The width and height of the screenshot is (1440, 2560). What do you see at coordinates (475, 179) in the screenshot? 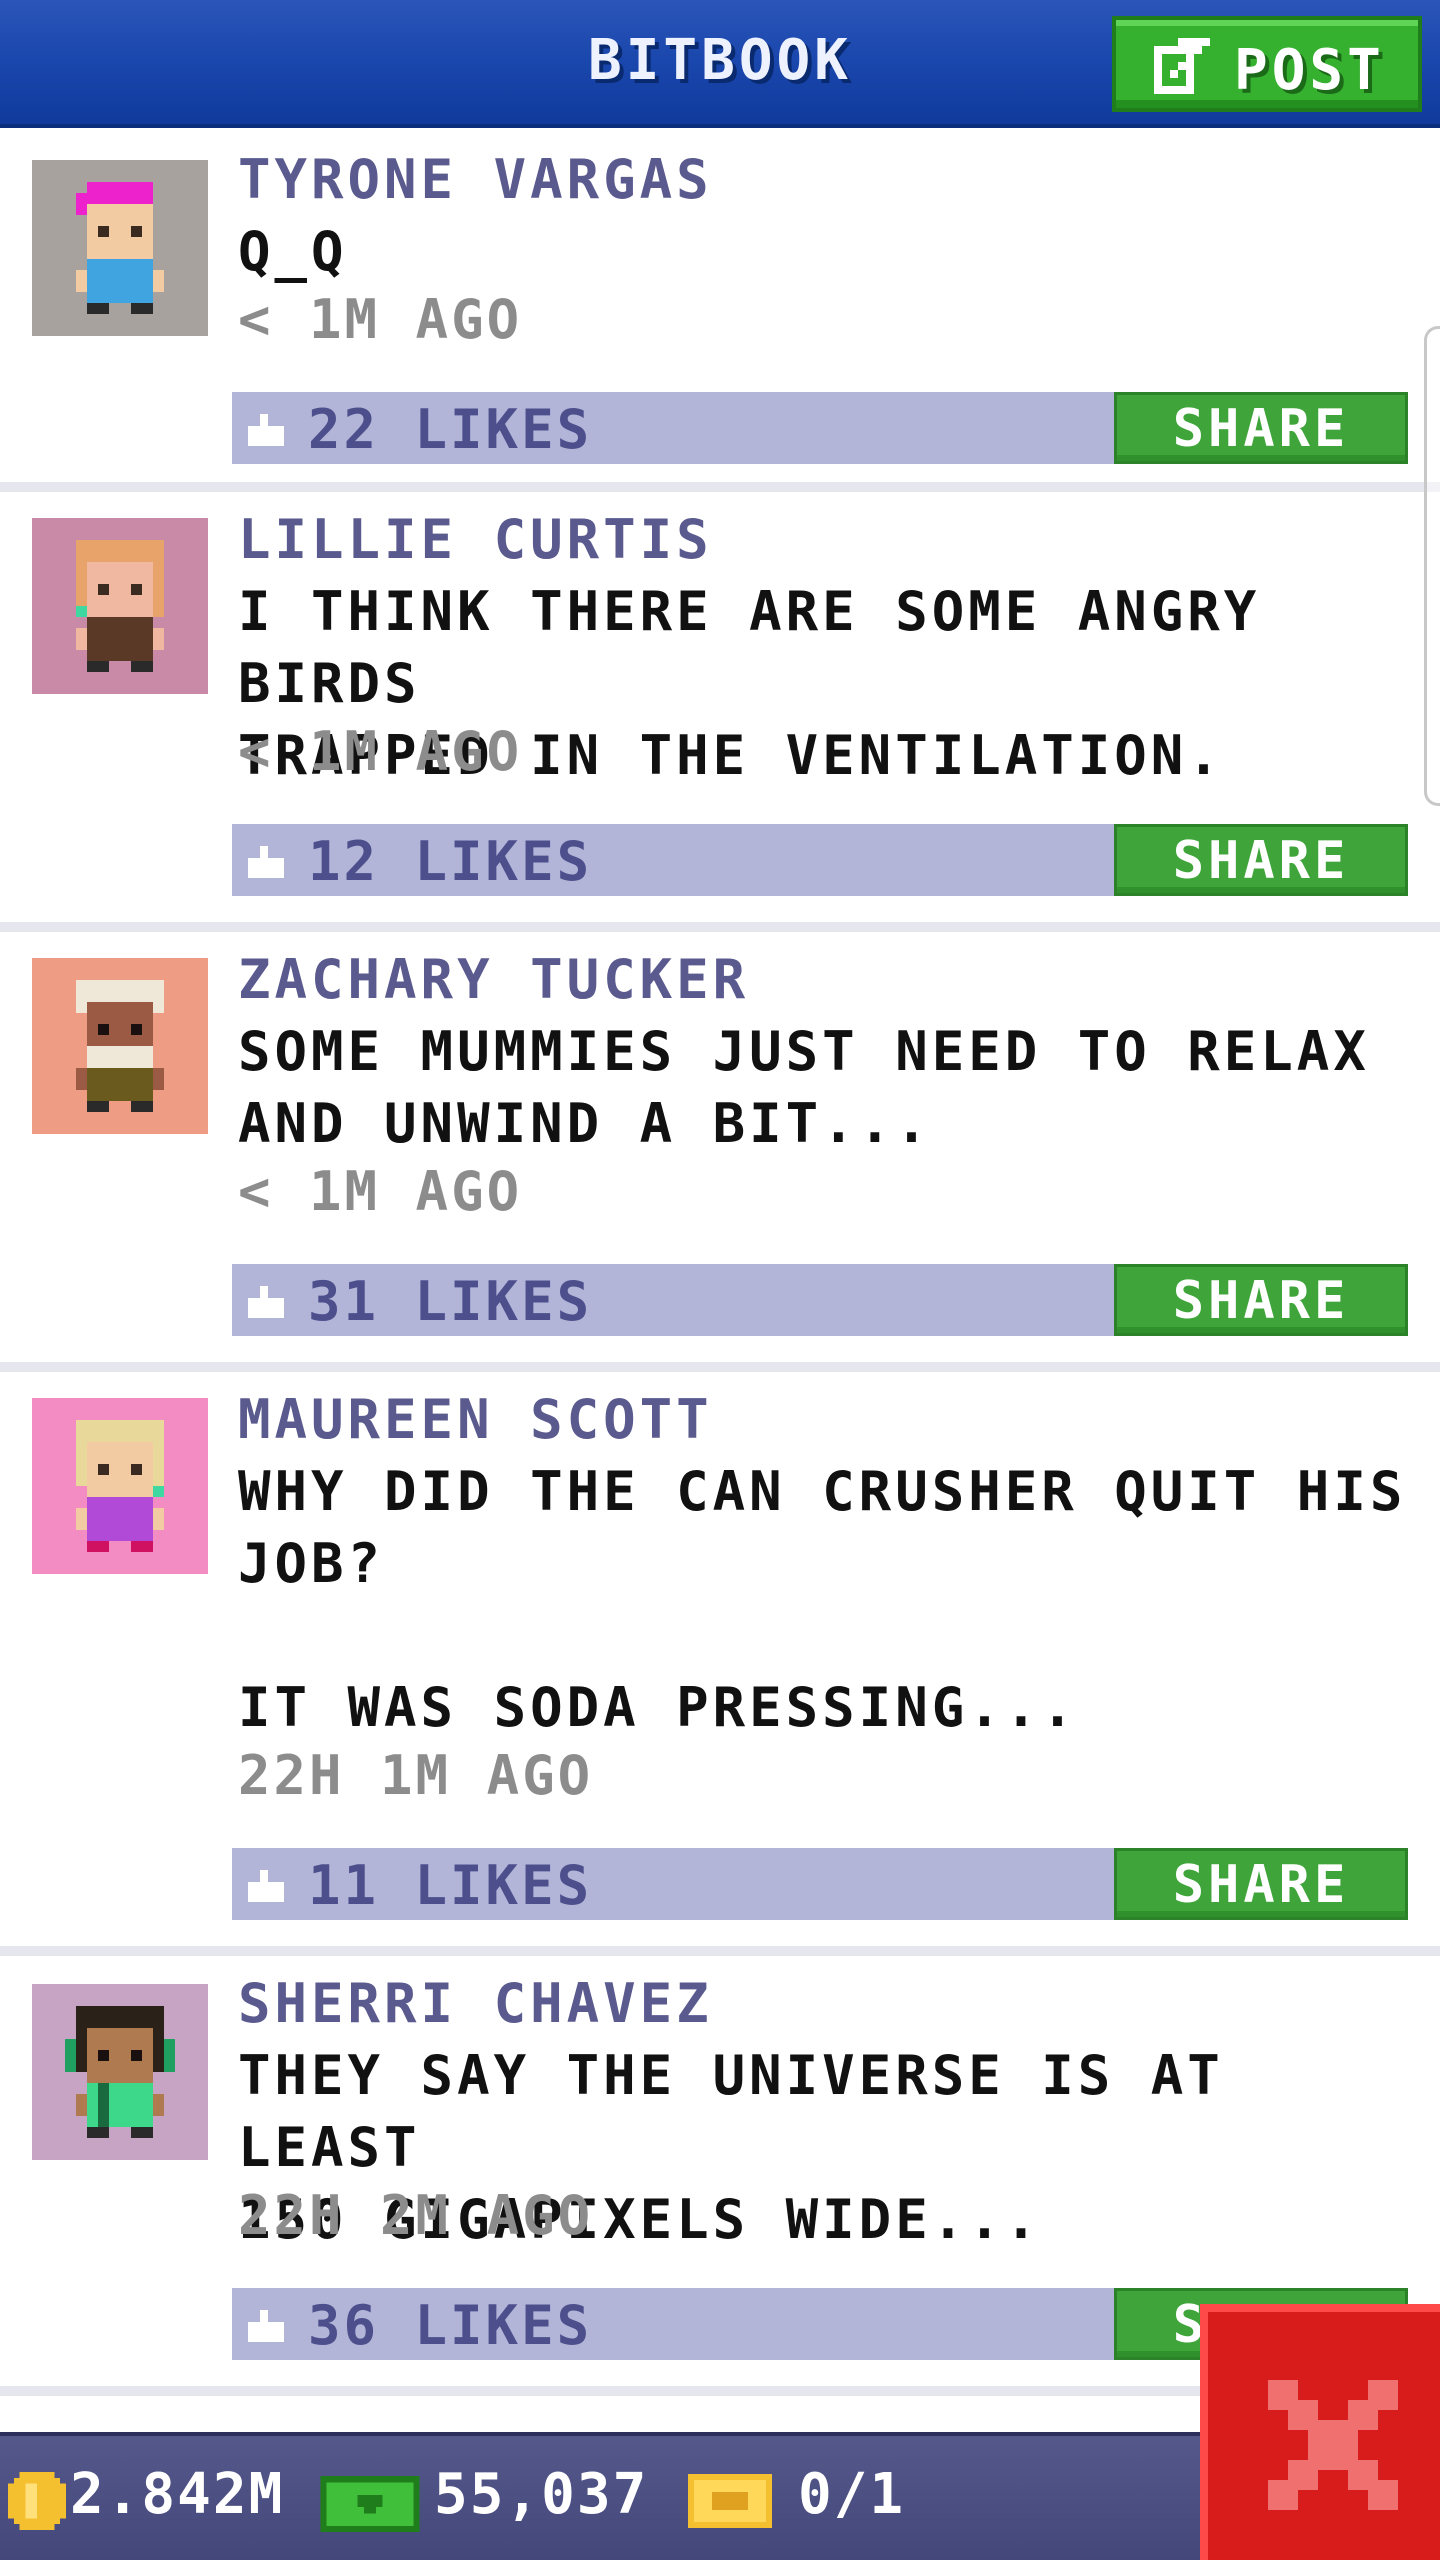
I see `post-author: TYRONE VARGAS` at bounding box center [475, 179].